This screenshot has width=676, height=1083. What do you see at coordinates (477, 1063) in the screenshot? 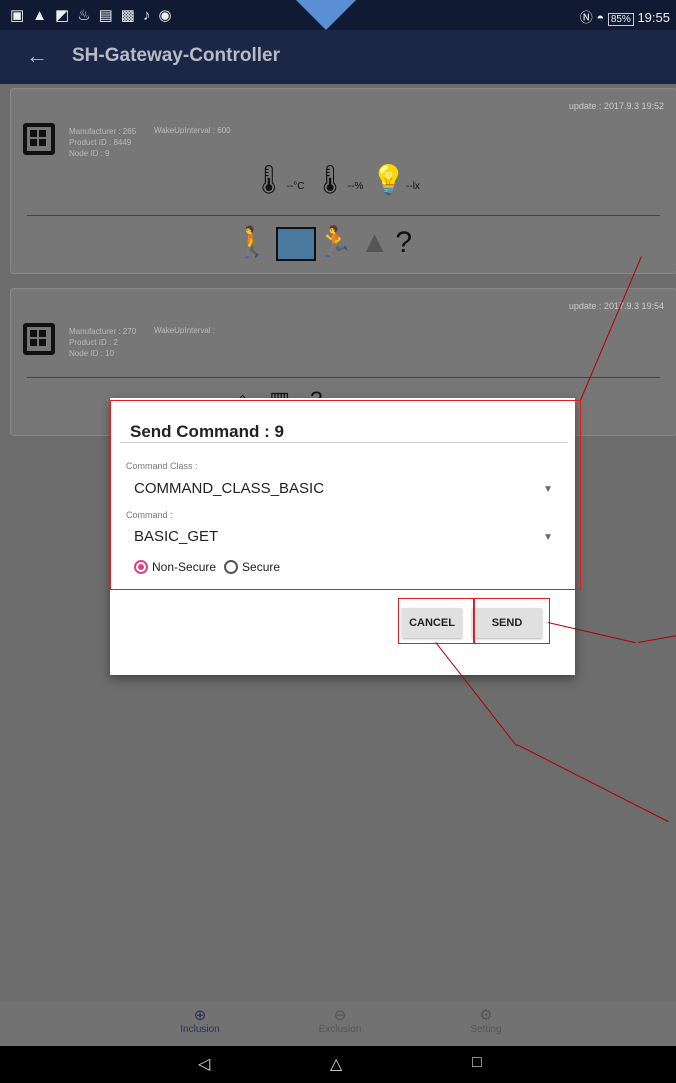
I see `recents-icon: □` at bounding box center [477, 1063].